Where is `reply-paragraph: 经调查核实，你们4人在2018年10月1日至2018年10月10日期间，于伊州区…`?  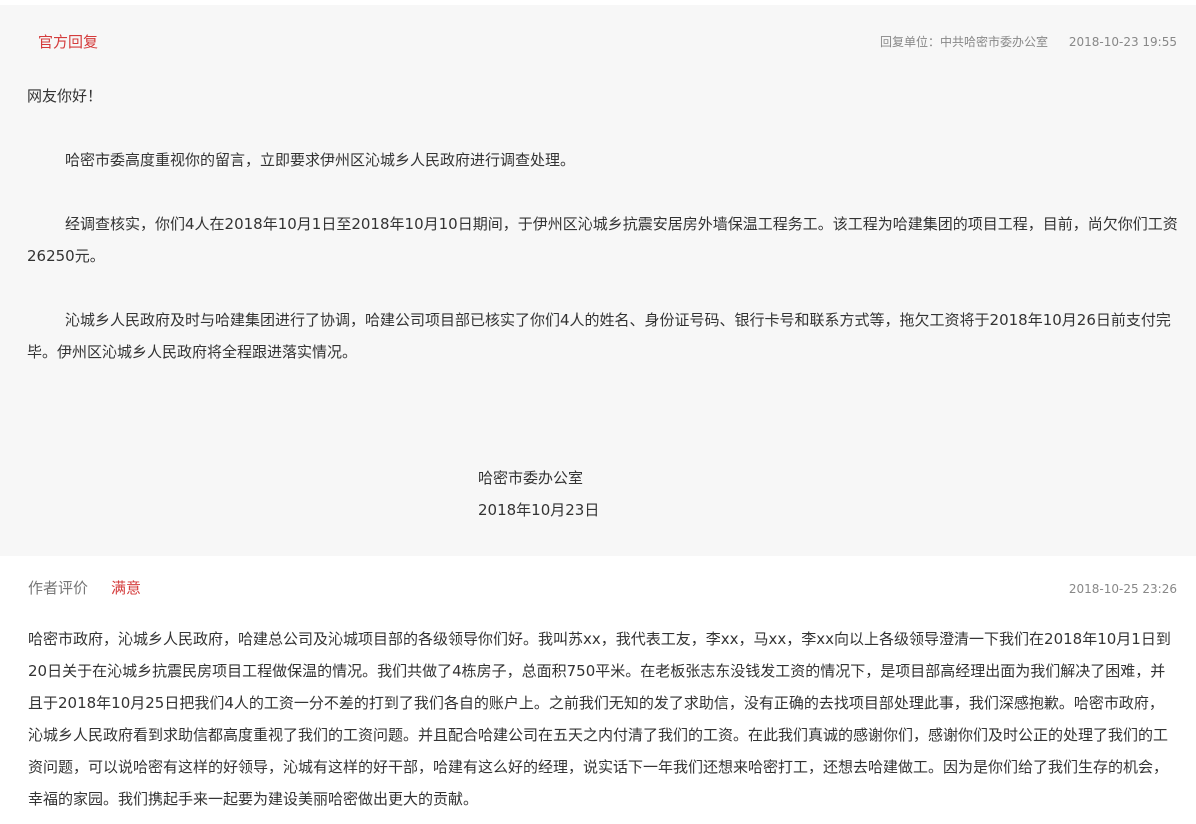 reply-paragraph: 经调查核实，你们4人在2018年10月1日至2018年10月10日期间，于伊州区… is located at coordinates (602, 240).